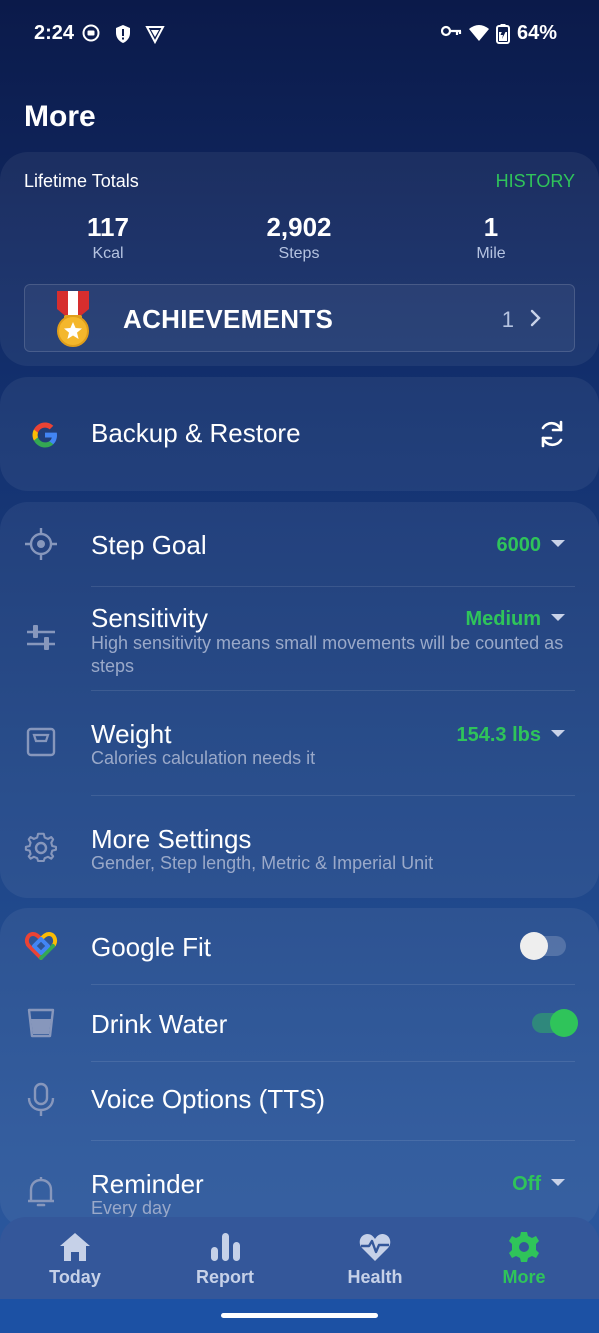 The height and width of the screenshot is (1333, 599). Describe the element at coordinates (149, 545) in the screenshot. I see `step-goal-title: Step Goal` at that location.